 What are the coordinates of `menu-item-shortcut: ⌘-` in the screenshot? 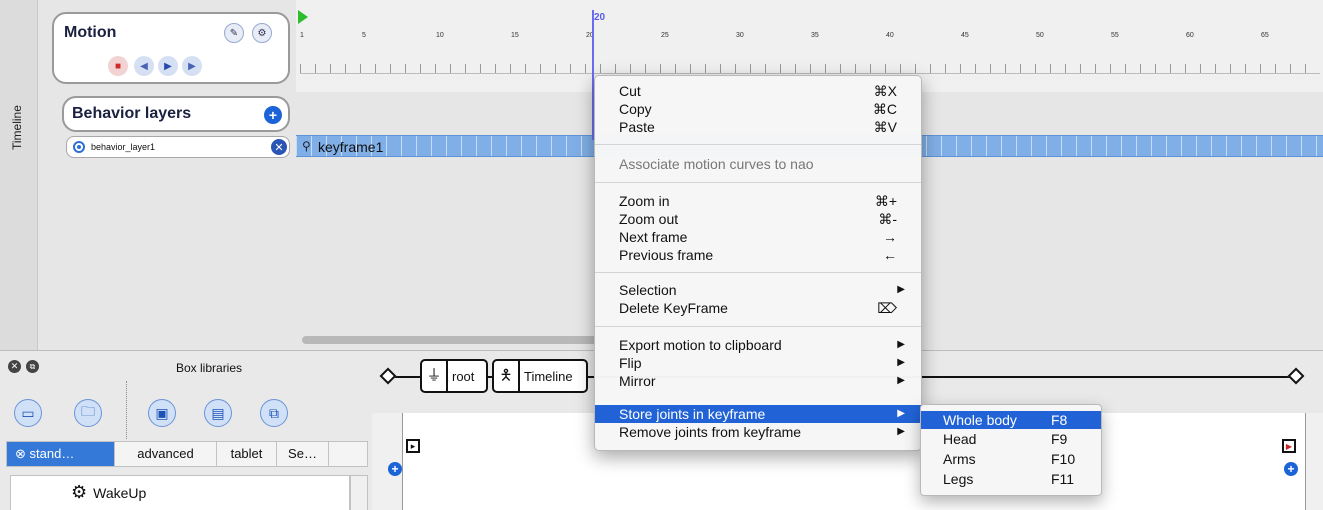 It's located at (887, 219).